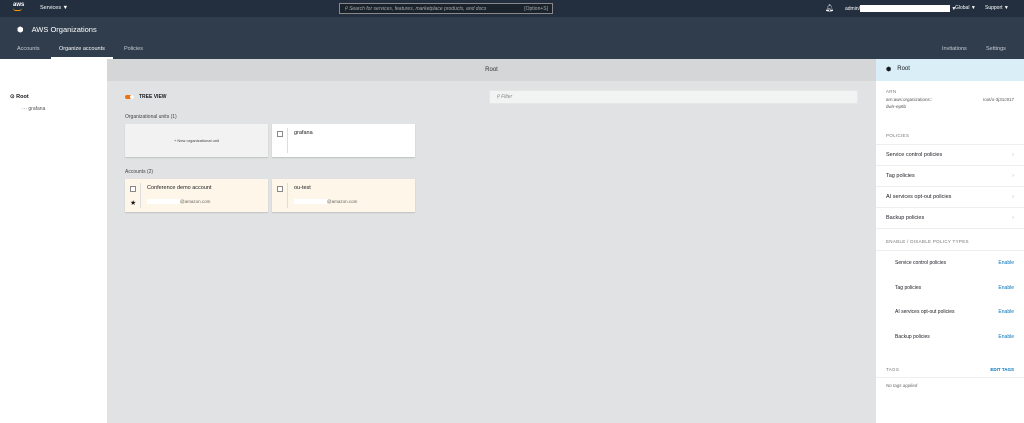 The height and width of the screenshot is (423, 1024). What do you see at coordinates (82, 51) in the screenshot?
I see `tab-organize-accounts: Organize accounts` at bounding box center [82, 51].